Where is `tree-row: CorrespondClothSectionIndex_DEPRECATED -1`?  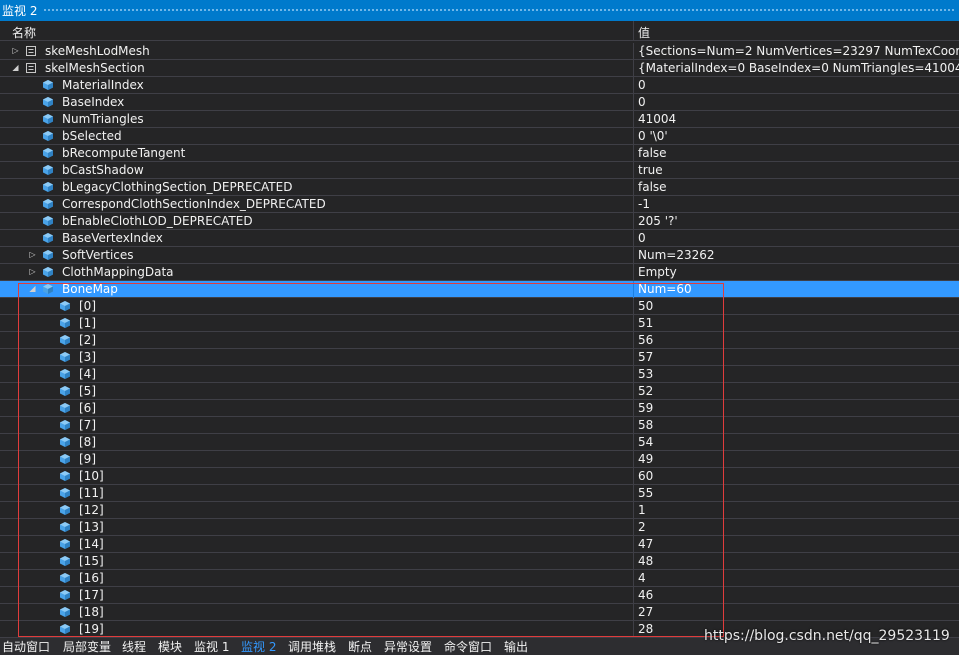
tree-row: CorrespondClothSectionIndex_DEPRECATED -1 is located at coordinates (479, 204).